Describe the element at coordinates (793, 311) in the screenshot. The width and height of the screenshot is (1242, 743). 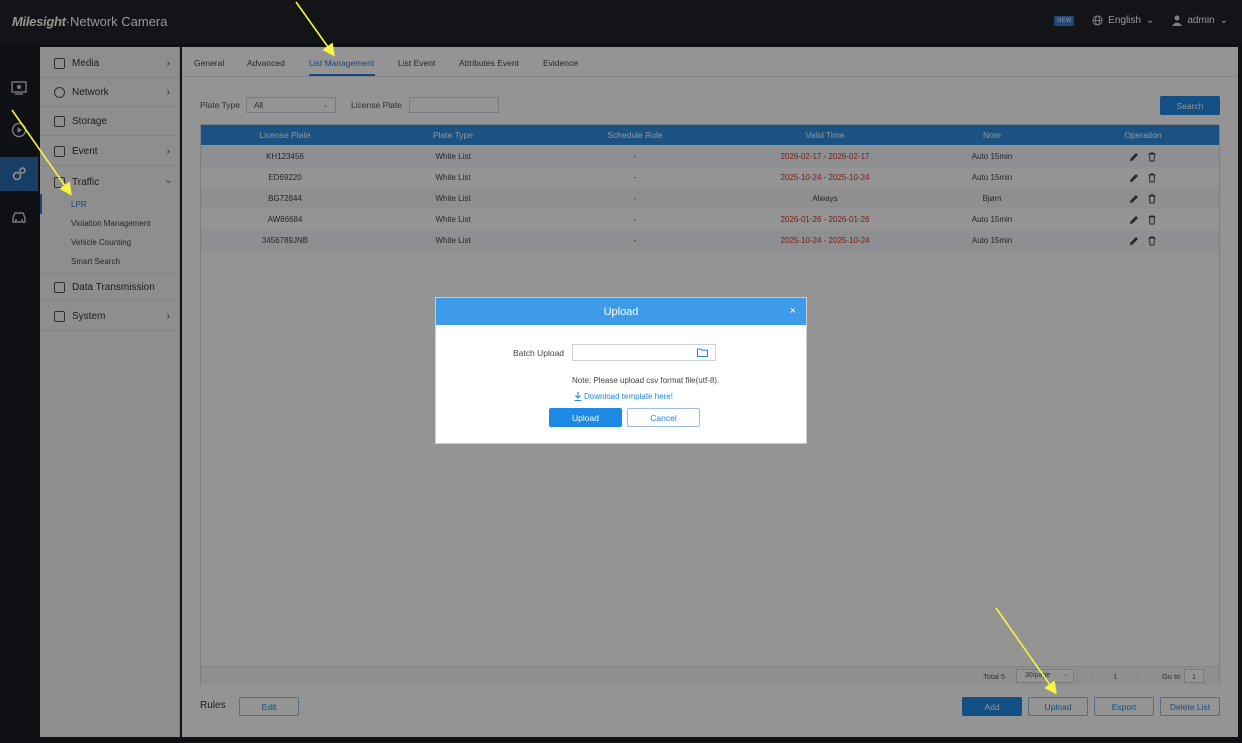
I see `close-icon: ×` at that location.